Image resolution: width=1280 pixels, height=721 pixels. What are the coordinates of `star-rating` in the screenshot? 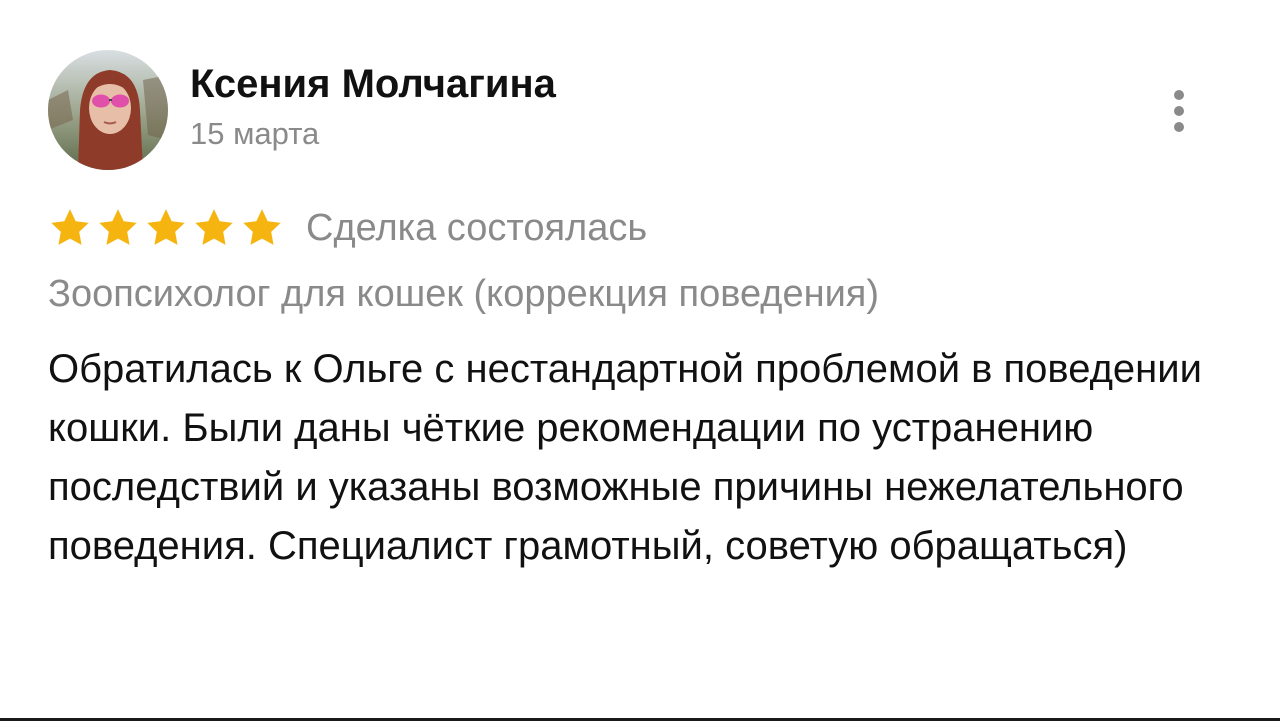 It's located at (168, 228).